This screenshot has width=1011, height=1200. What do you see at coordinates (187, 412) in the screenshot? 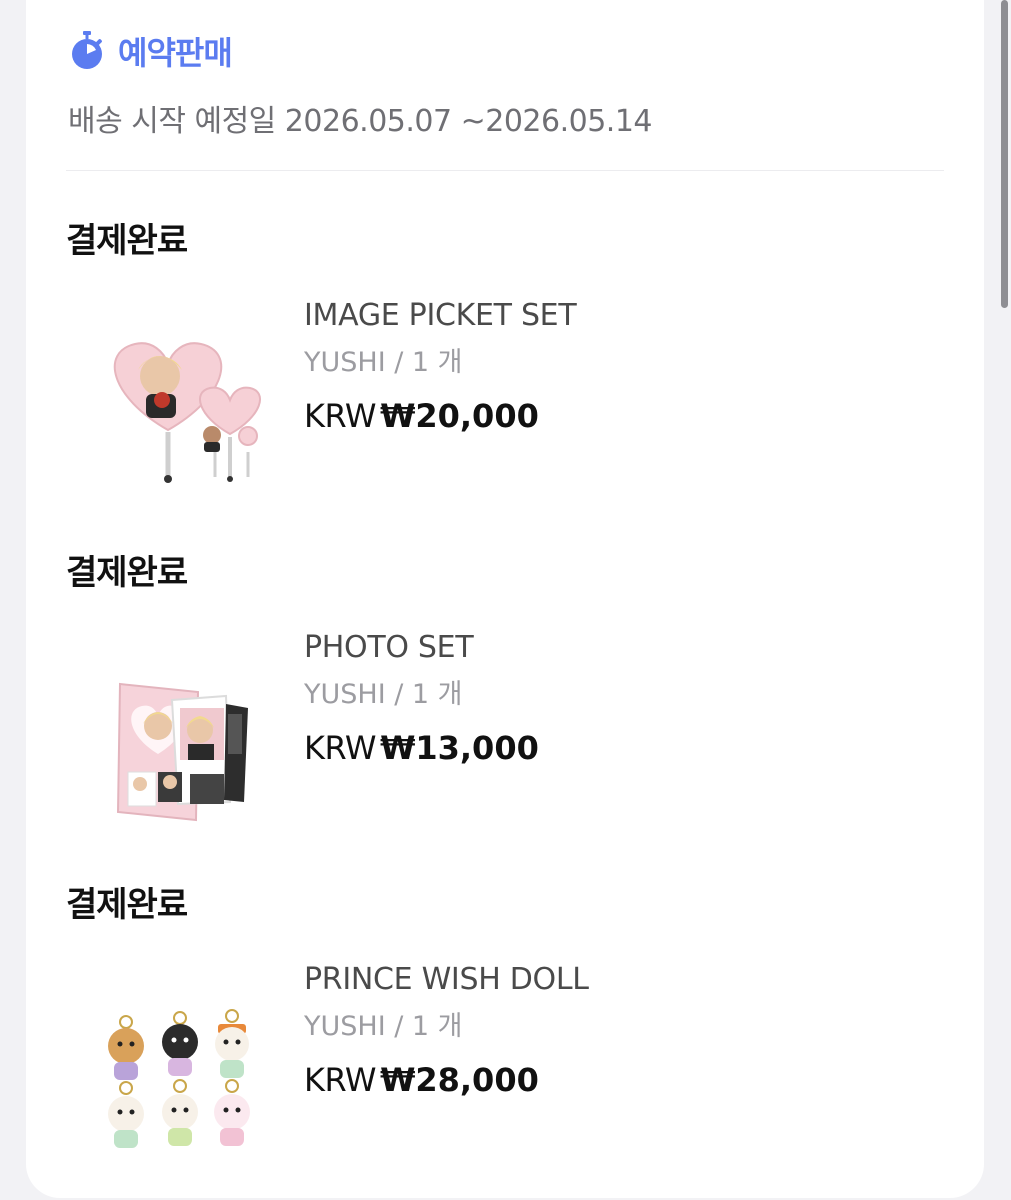
I see `picket-set-image` at bounding box center [187, 412].